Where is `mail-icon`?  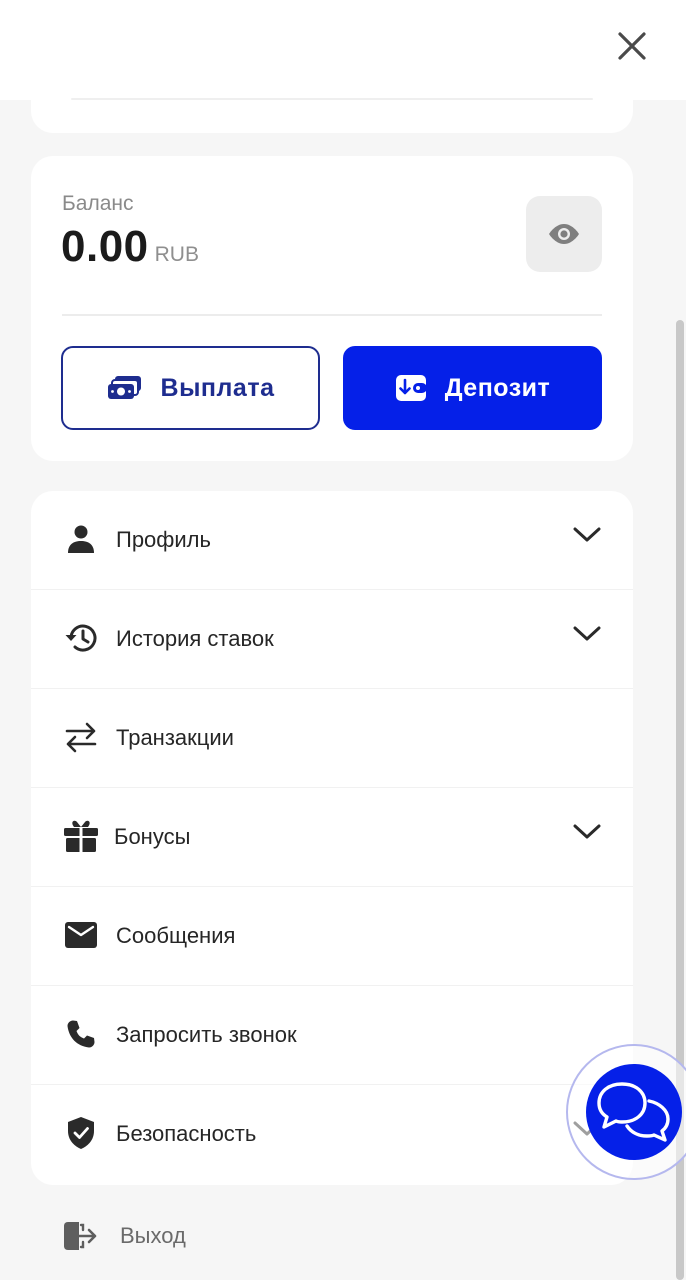
mail-icon is located at coordinates (81, 935).